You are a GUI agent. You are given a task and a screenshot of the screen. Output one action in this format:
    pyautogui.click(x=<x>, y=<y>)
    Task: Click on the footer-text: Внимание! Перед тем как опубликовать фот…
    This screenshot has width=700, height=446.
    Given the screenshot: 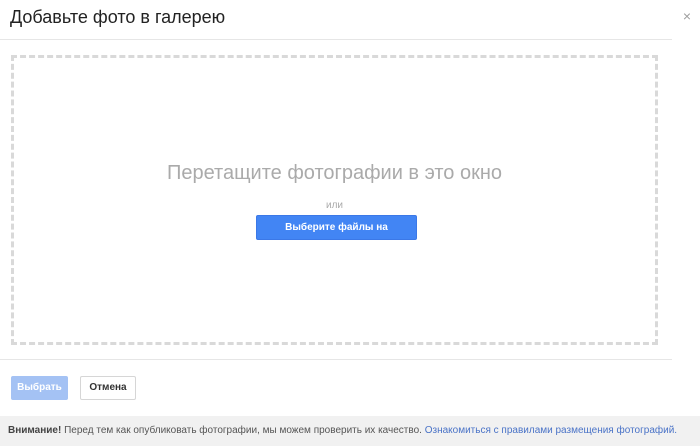 What is the action you would take?
    pyautogui.click(x=342, y=430)
    